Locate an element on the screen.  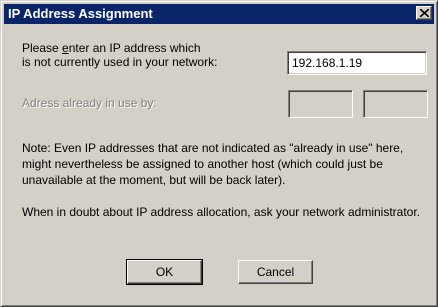
cancel-button: Cancel is located at coordinates (275, 272).